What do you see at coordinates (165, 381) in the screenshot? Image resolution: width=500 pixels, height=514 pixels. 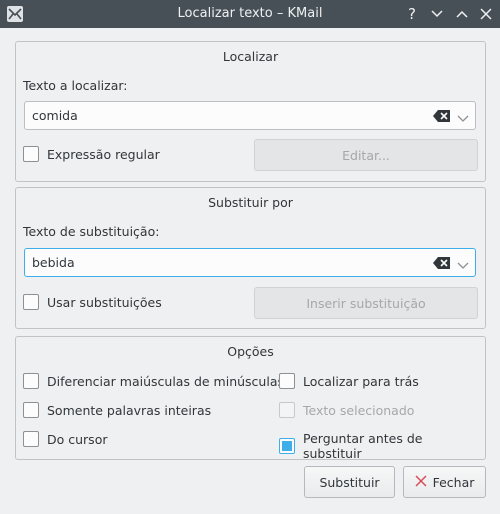 I see `case-sensitive-label: Diferenciar maiúsculas de minúsculas` at bounding box center [165, 381].